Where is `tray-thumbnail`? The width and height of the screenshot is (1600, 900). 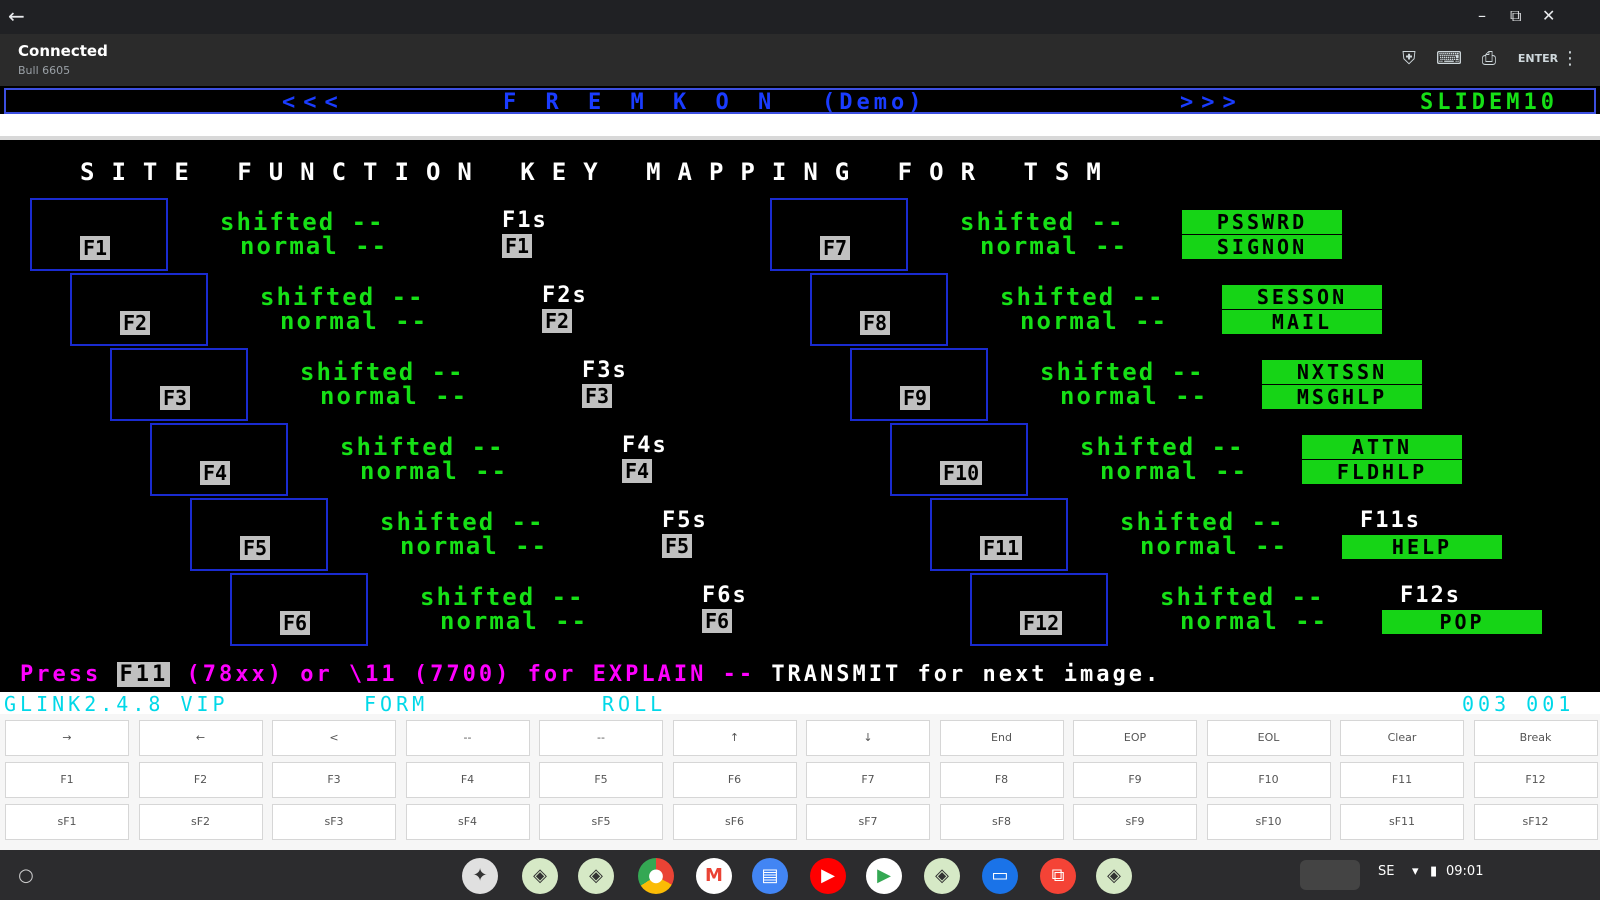
tray-thumbnail is located at coordinates (1330, 875).